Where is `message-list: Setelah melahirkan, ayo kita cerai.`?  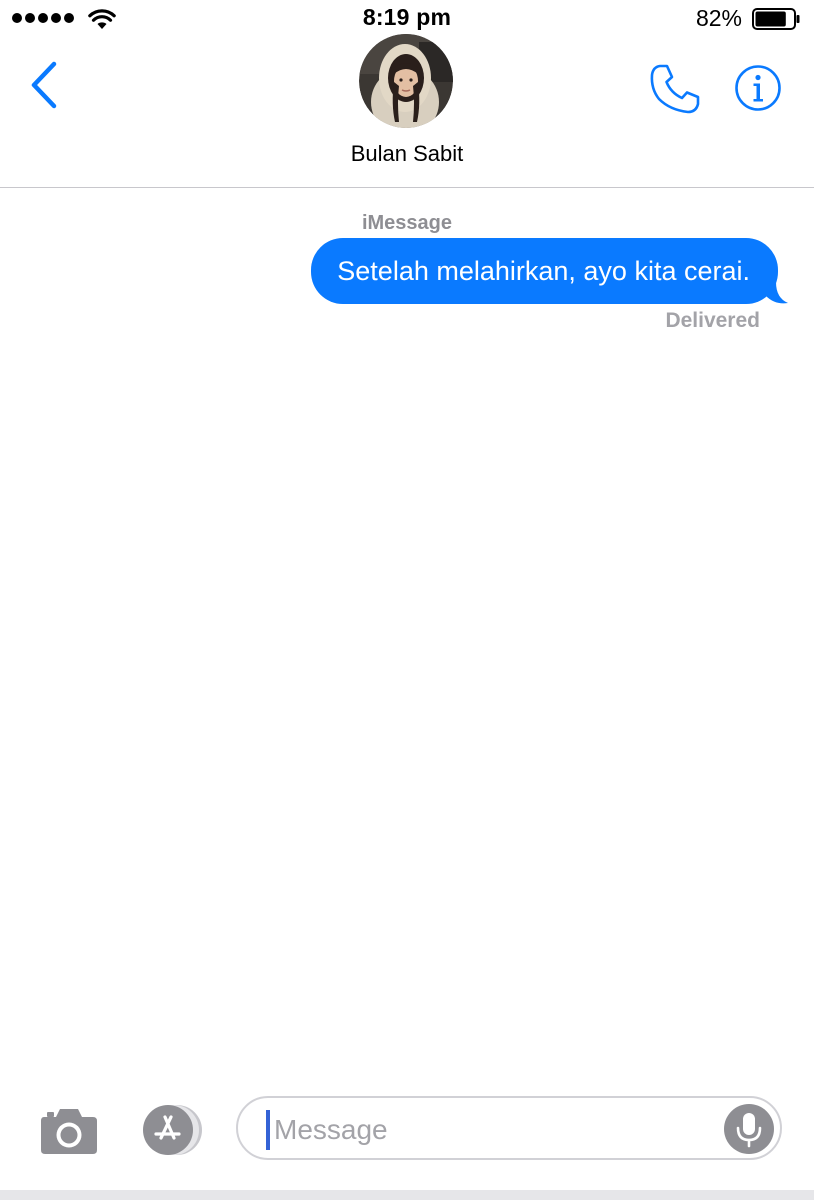
message-list: Setelah melahirkan, ayo kita cerai. is located at coordinates (549, 271).